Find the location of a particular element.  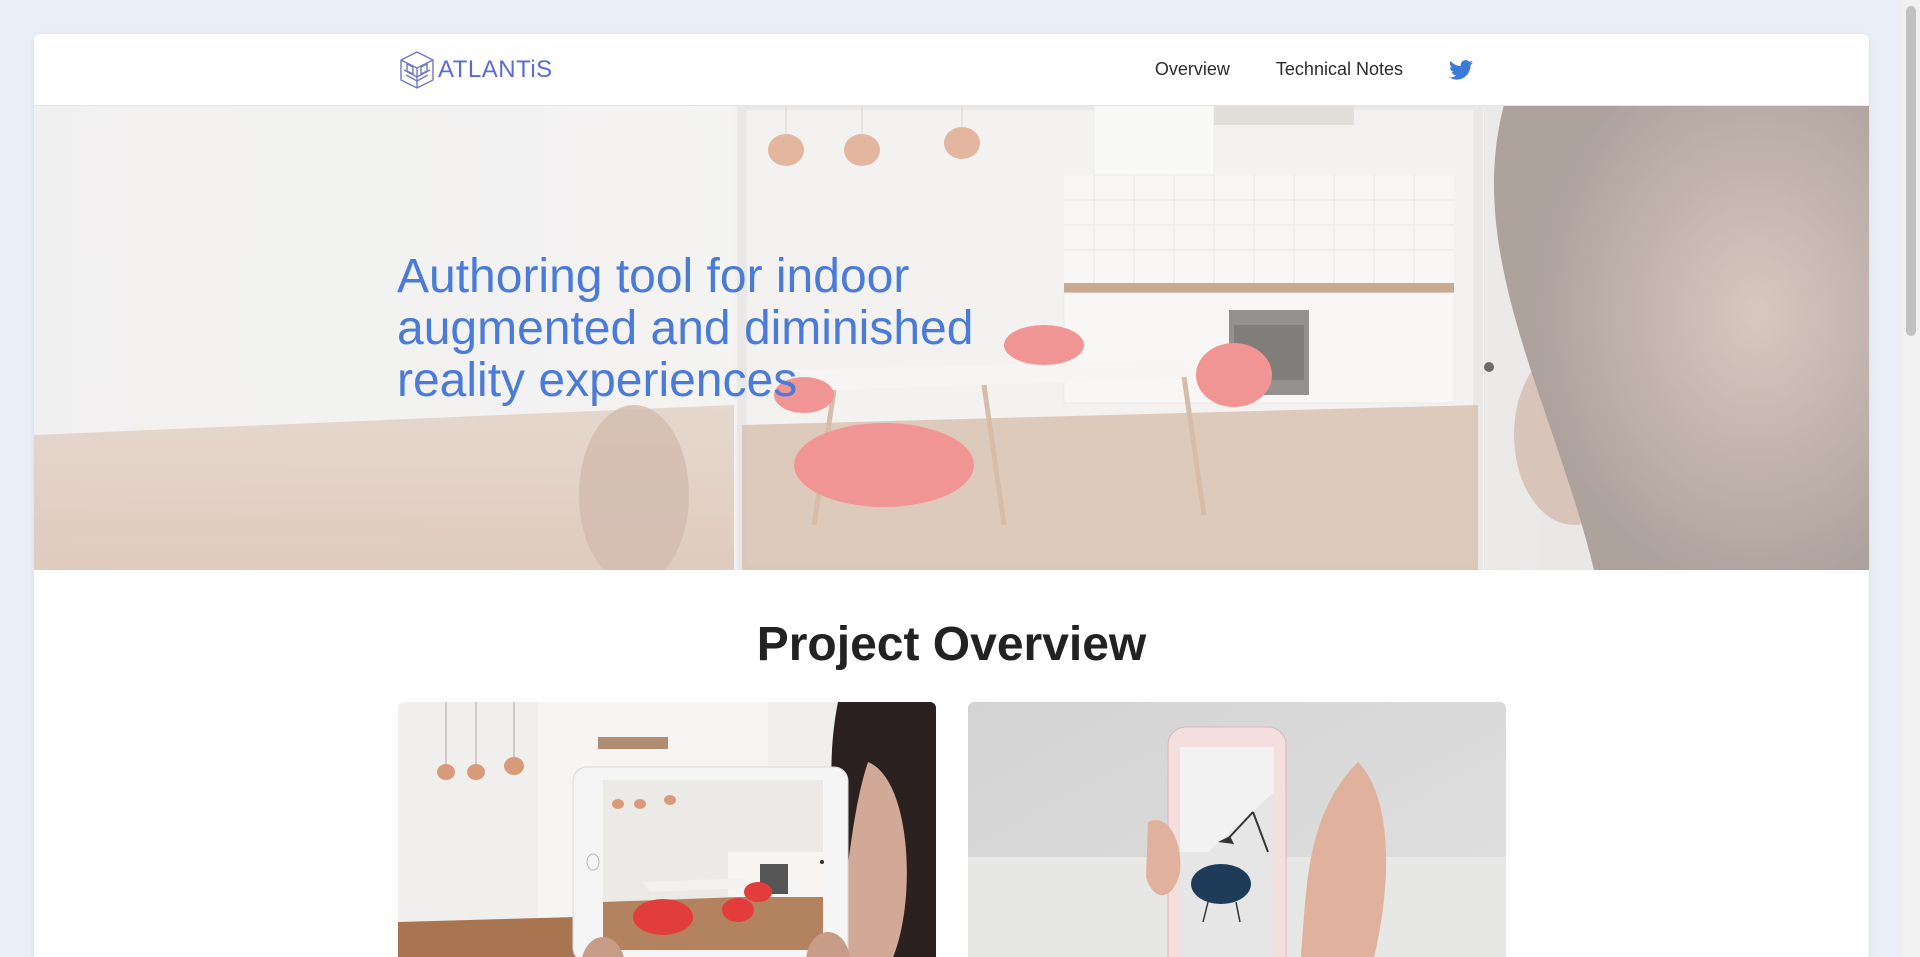

twitter-icon is located at coordinates (1461, 69).